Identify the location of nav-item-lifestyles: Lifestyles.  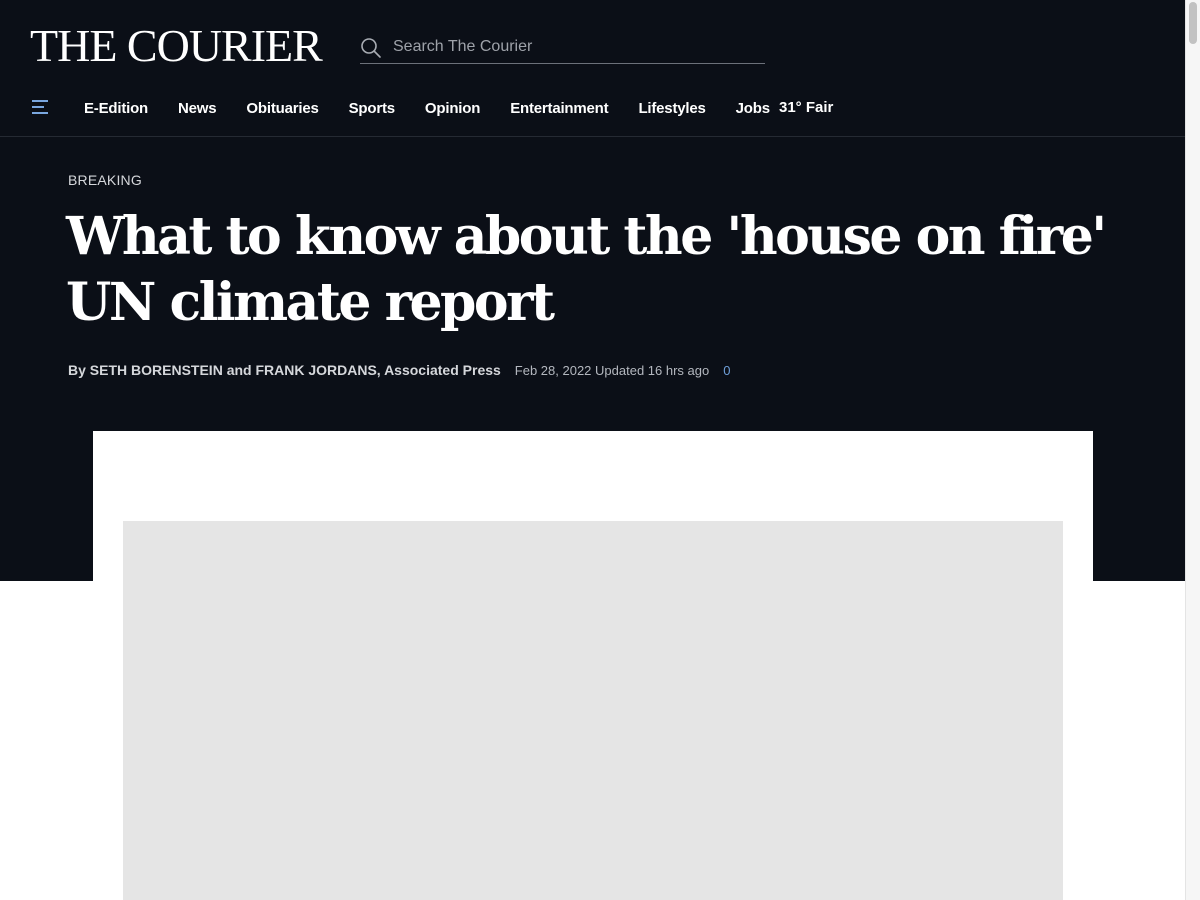
(671, 108).